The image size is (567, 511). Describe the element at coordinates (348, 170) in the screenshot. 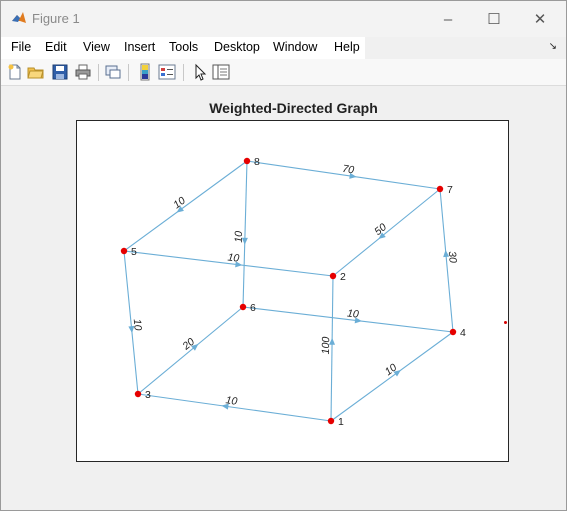

I see `edge-weight-label: 70` at that location.